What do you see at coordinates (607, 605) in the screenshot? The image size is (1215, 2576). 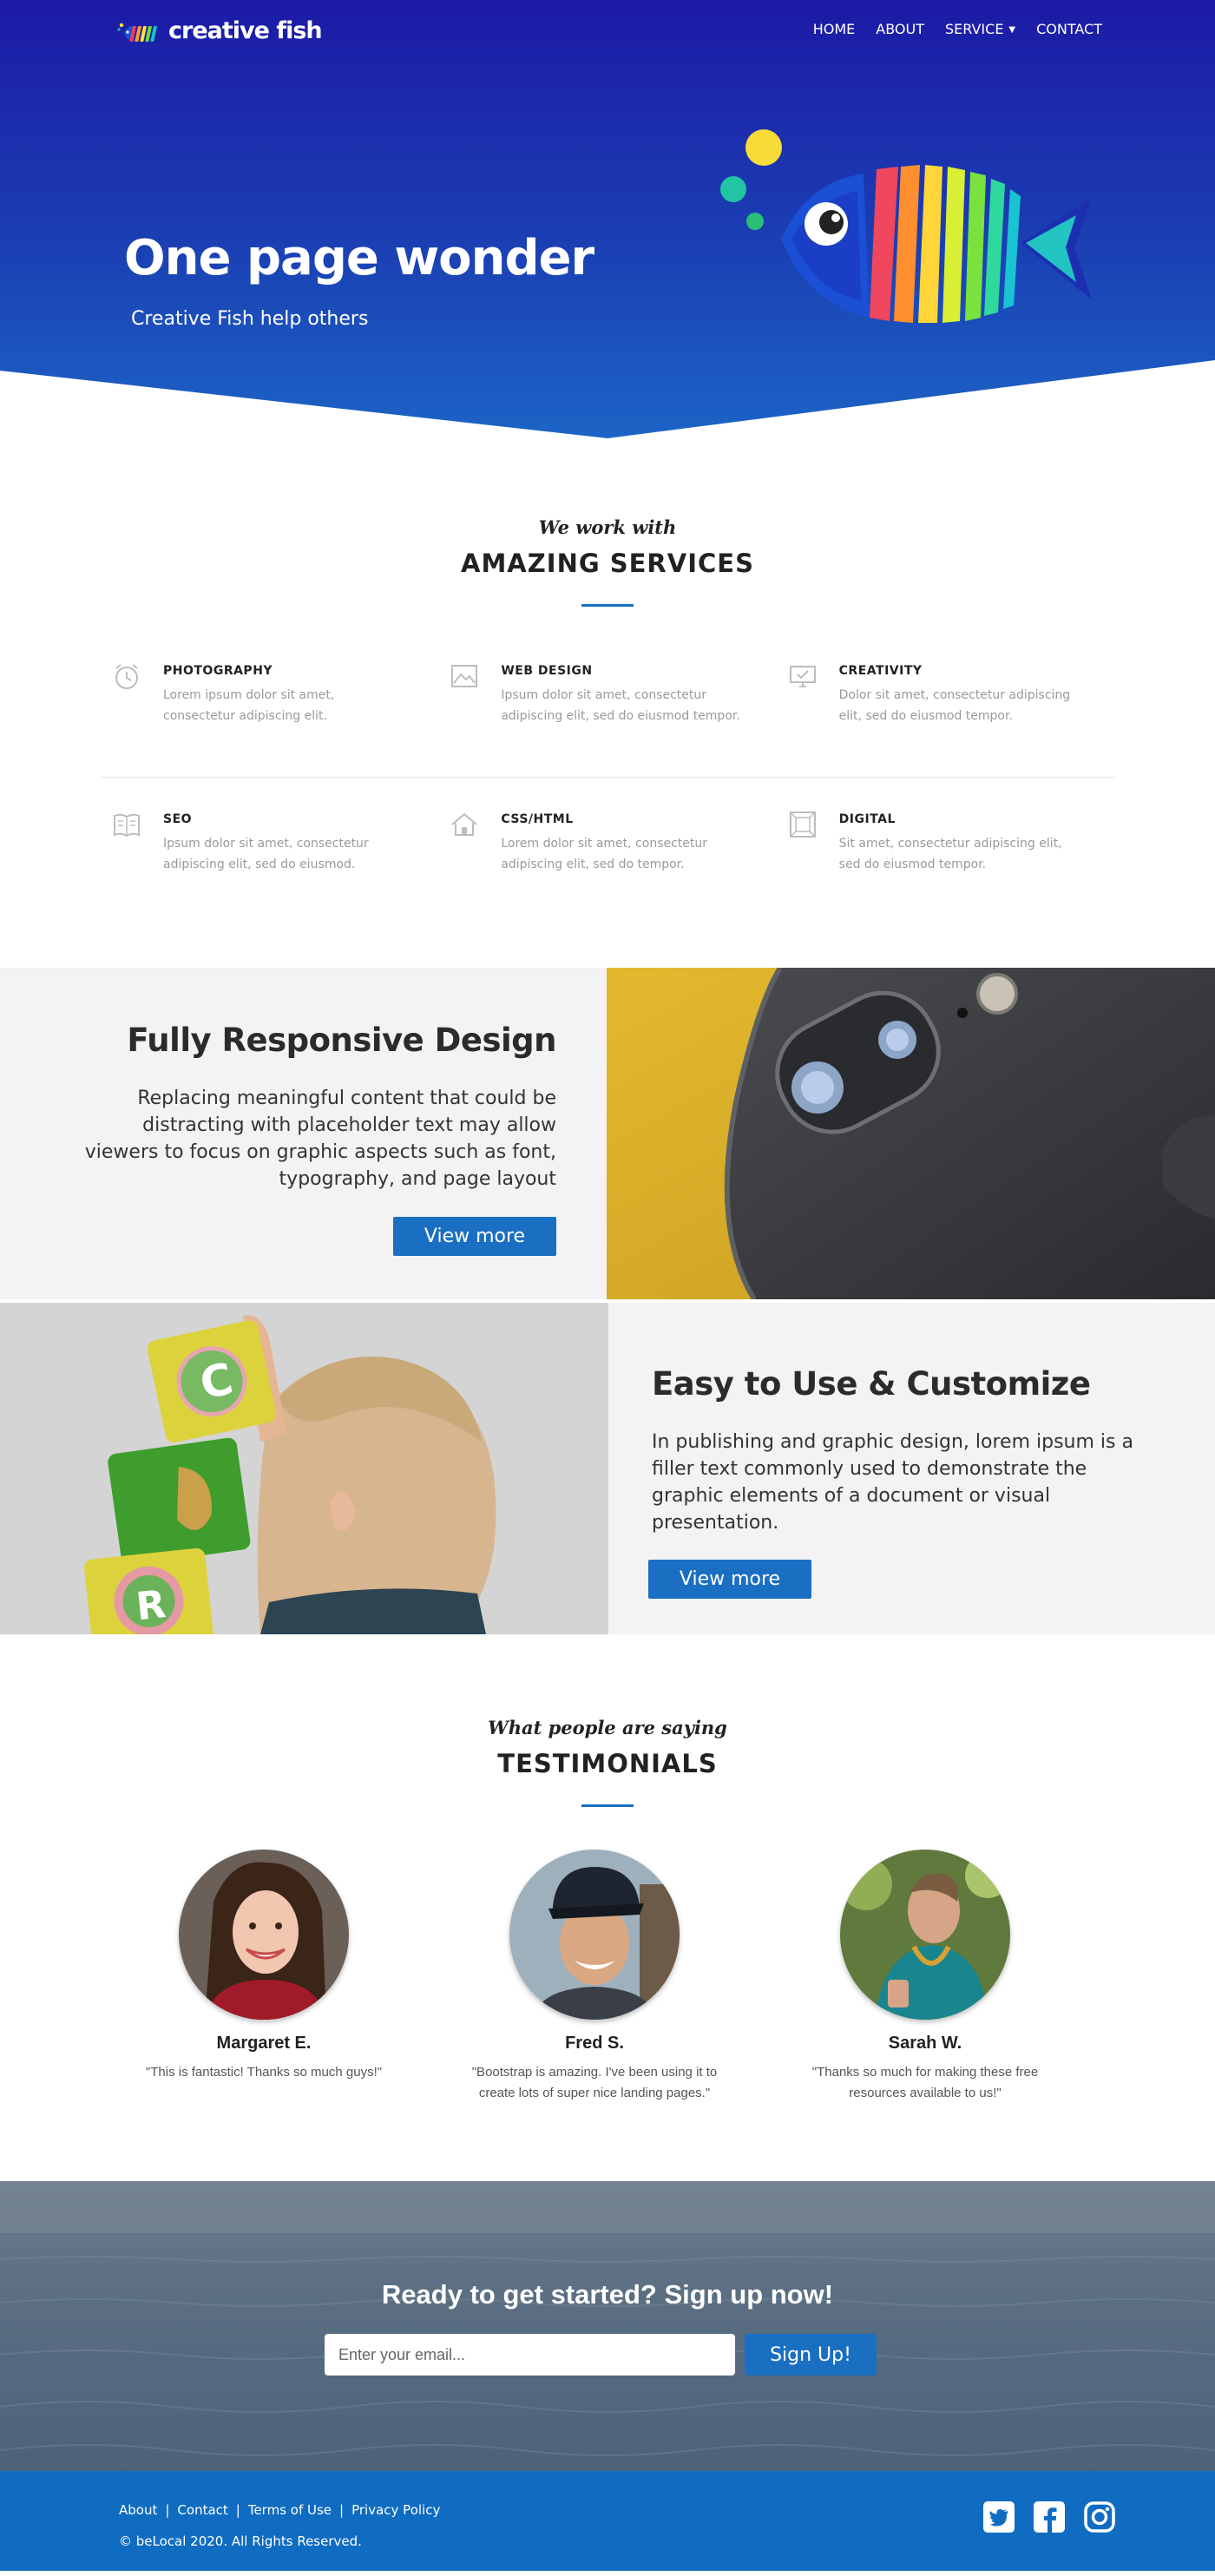 I see `services-divider` at bounding box center [607, 605].